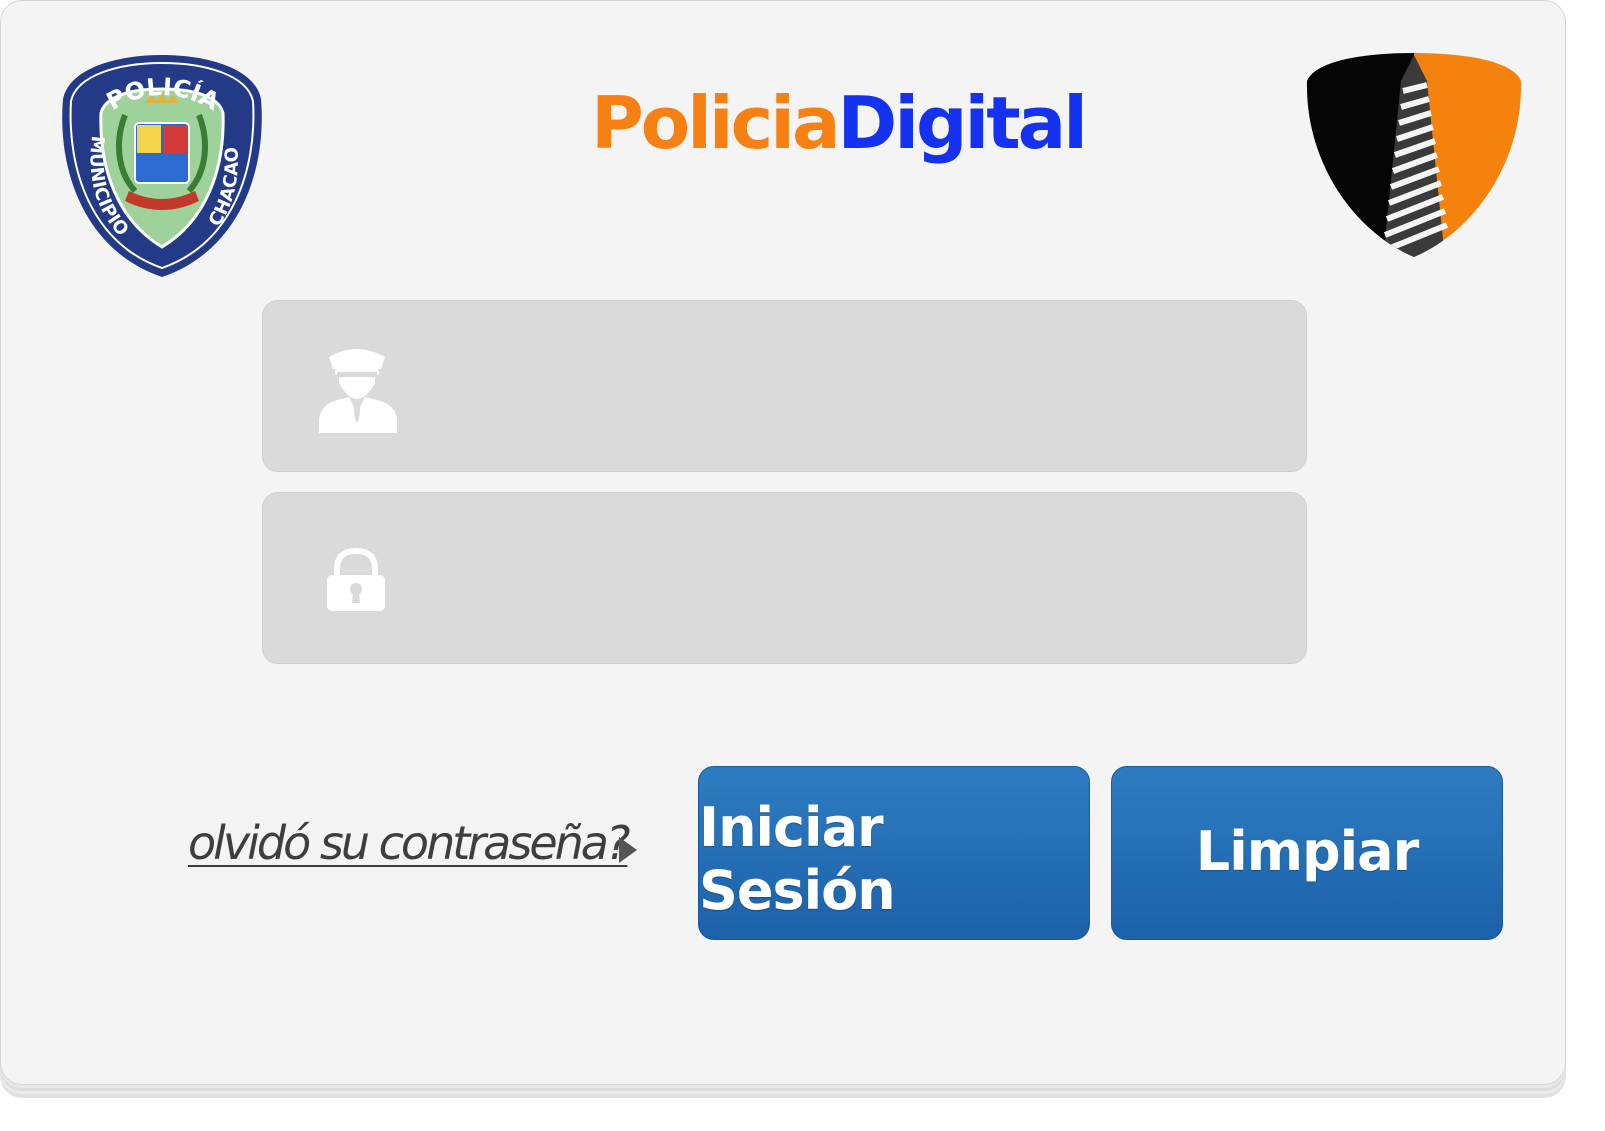 The image size is (1605, 1131). I want to click on app-title-part2: Digital, so click(962, 123).